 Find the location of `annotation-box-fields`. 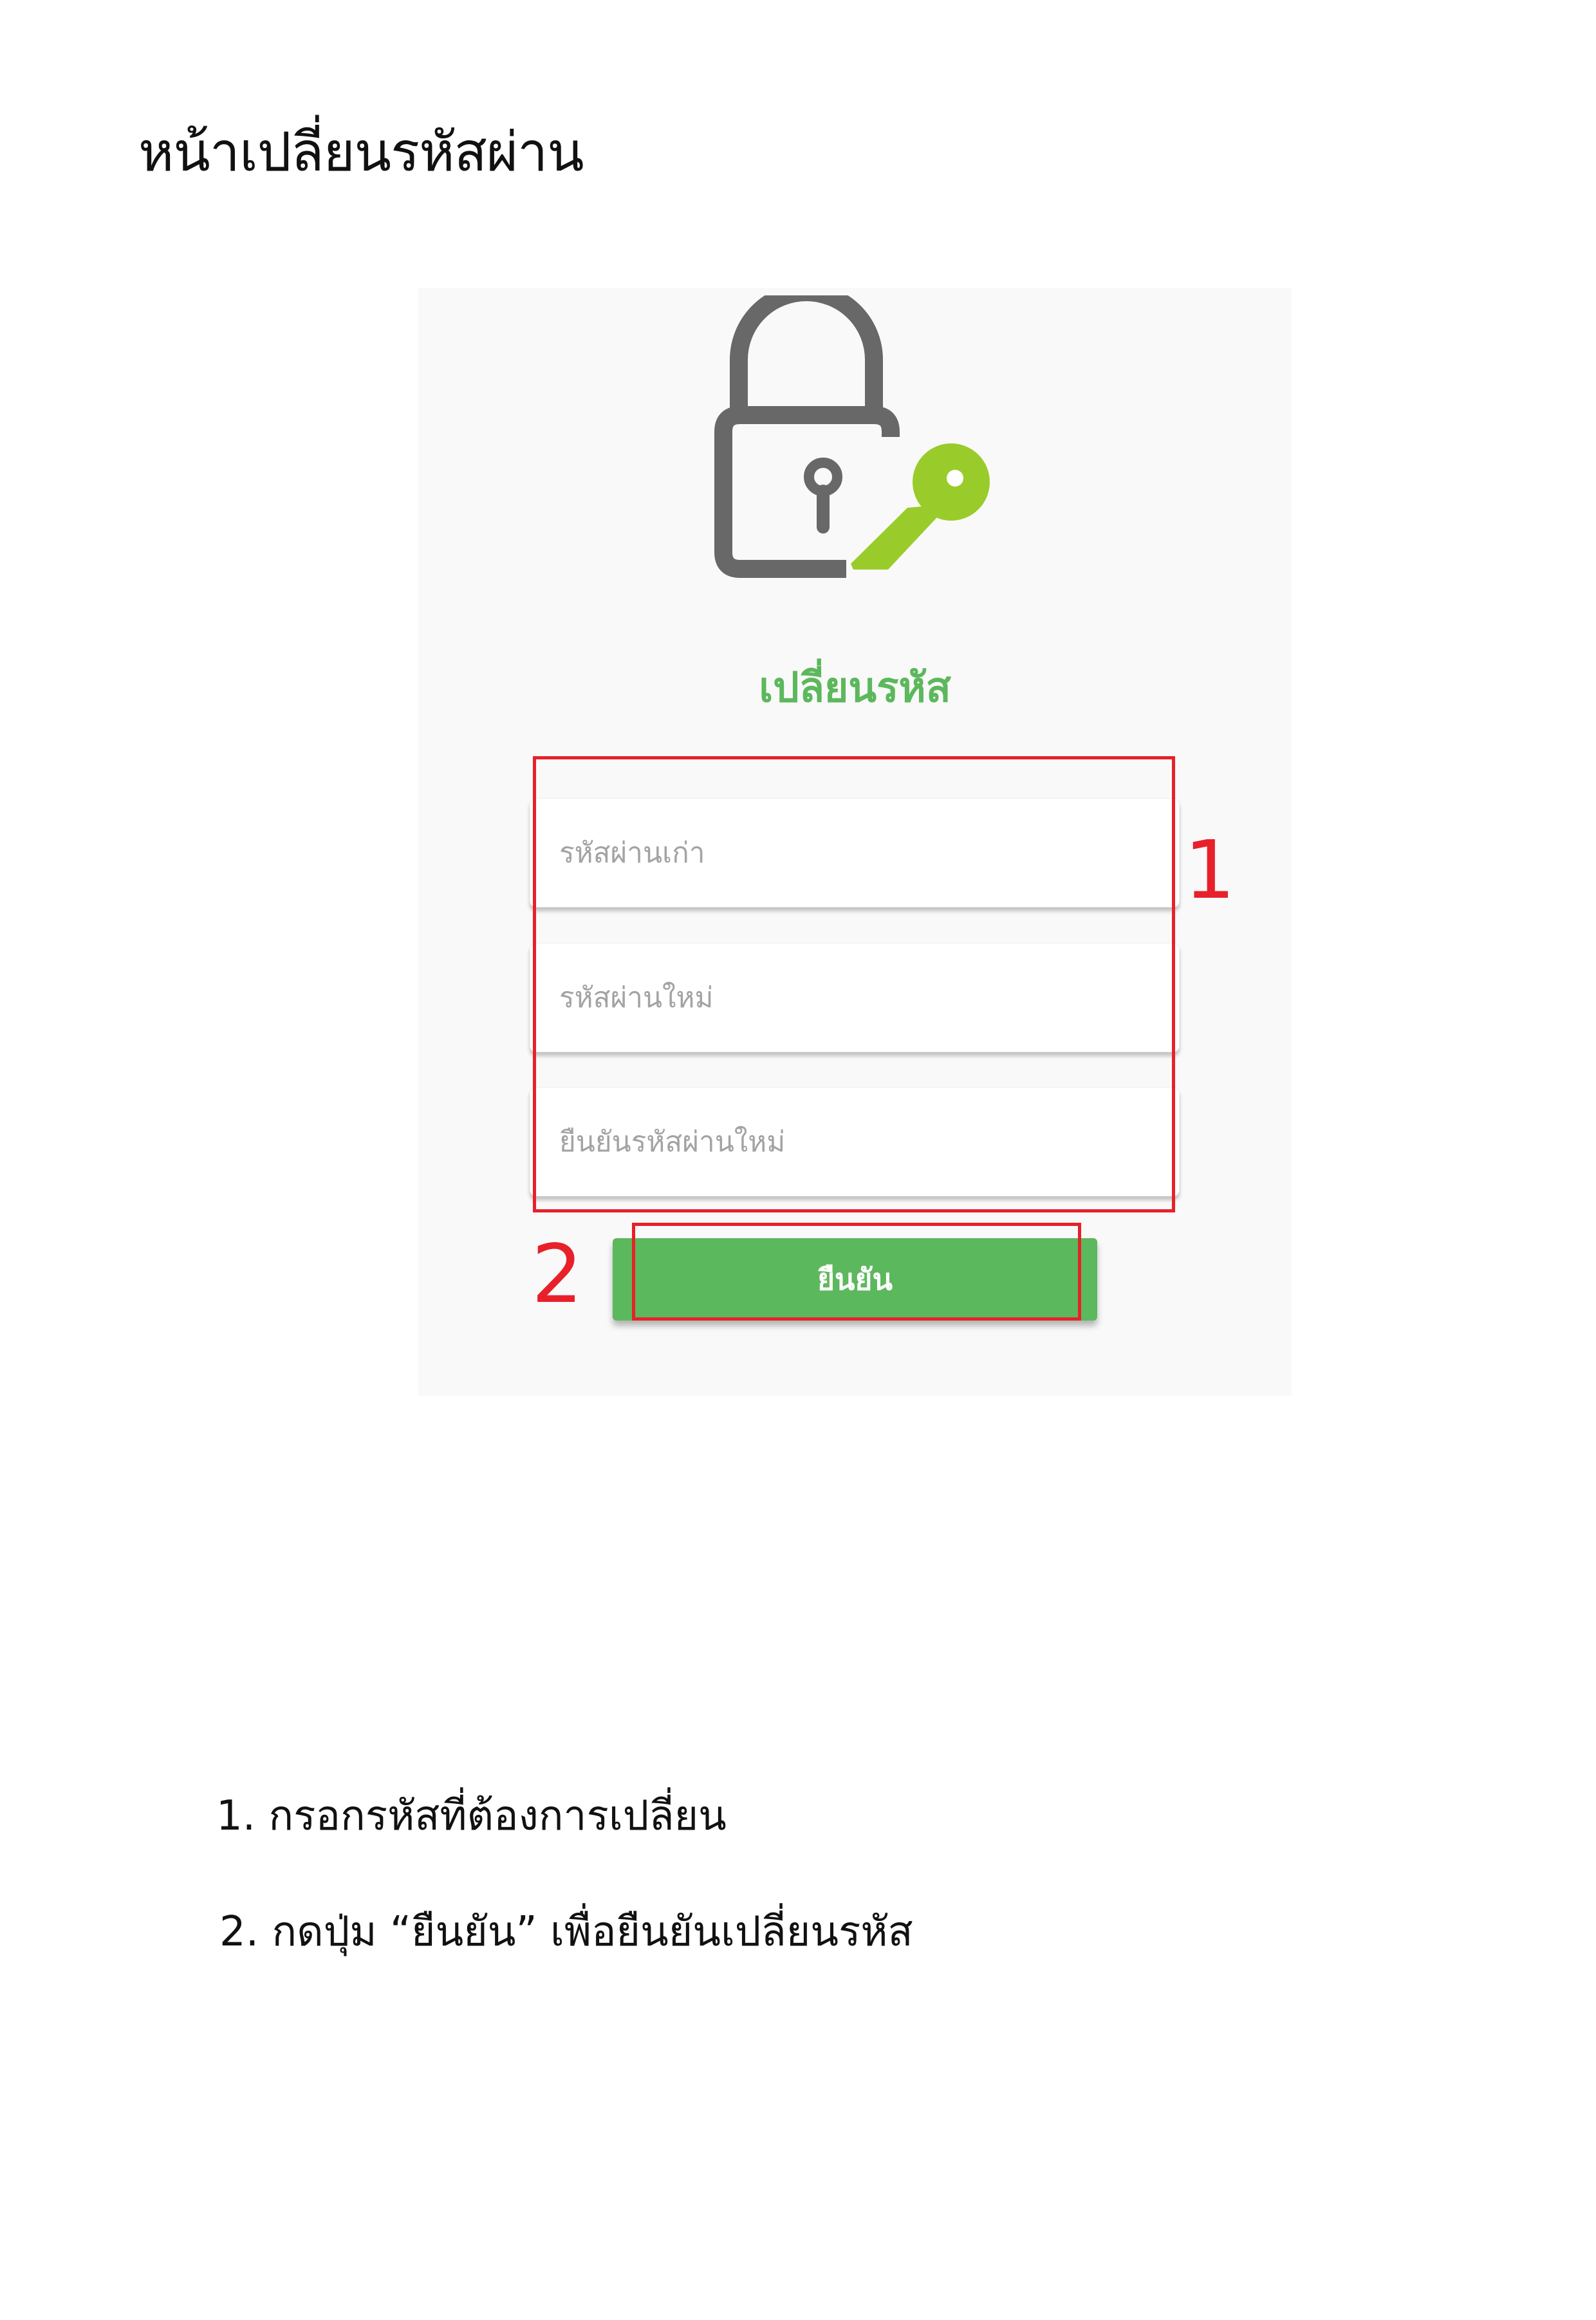

annotation-box-fields is located at coordinates (854, 984).